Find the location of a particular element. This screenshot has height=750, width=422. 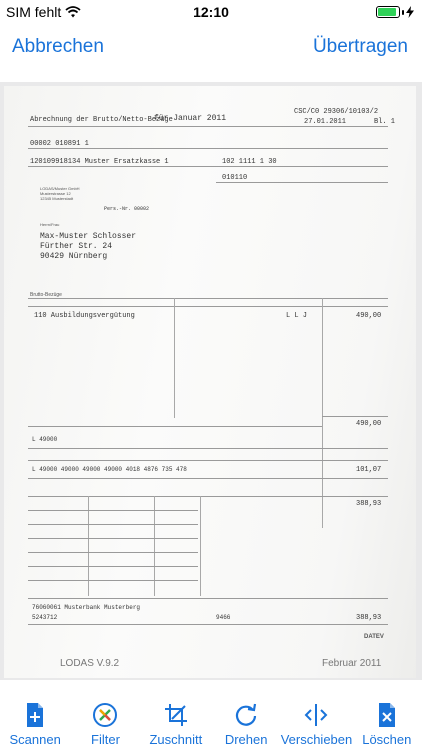

doc-month: Februar 2011 is located at coordinates (352, 663).